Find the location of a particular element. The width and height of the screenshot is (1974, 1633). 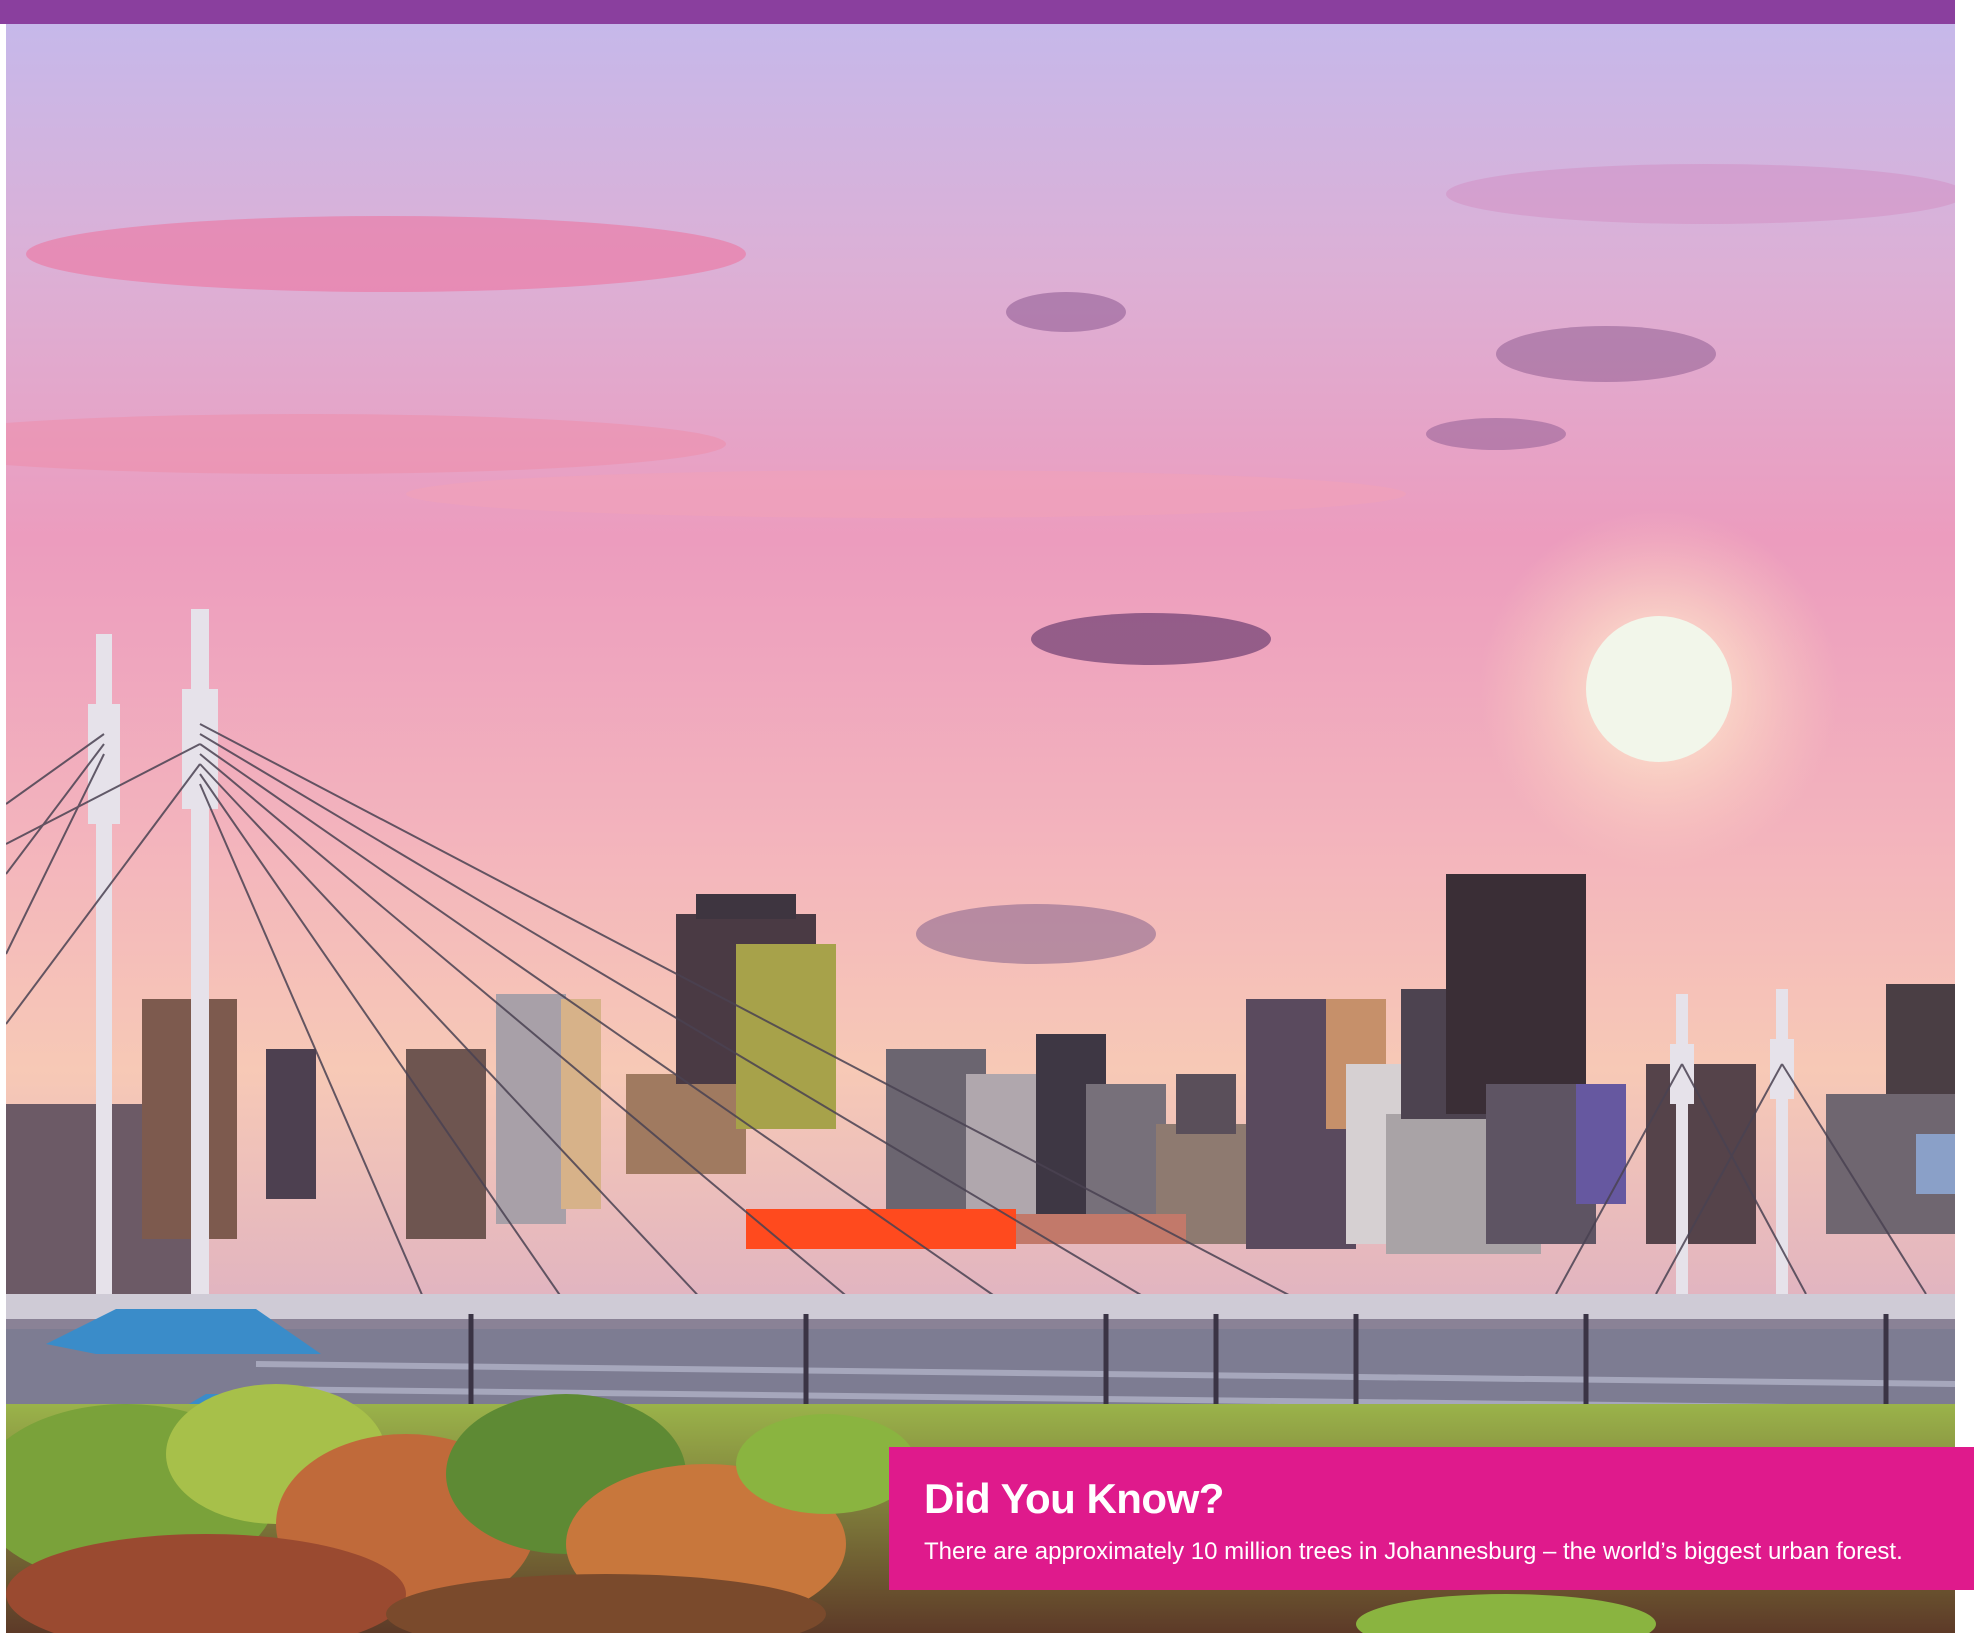

top-accent-bar is located at coordinates (977, 12).